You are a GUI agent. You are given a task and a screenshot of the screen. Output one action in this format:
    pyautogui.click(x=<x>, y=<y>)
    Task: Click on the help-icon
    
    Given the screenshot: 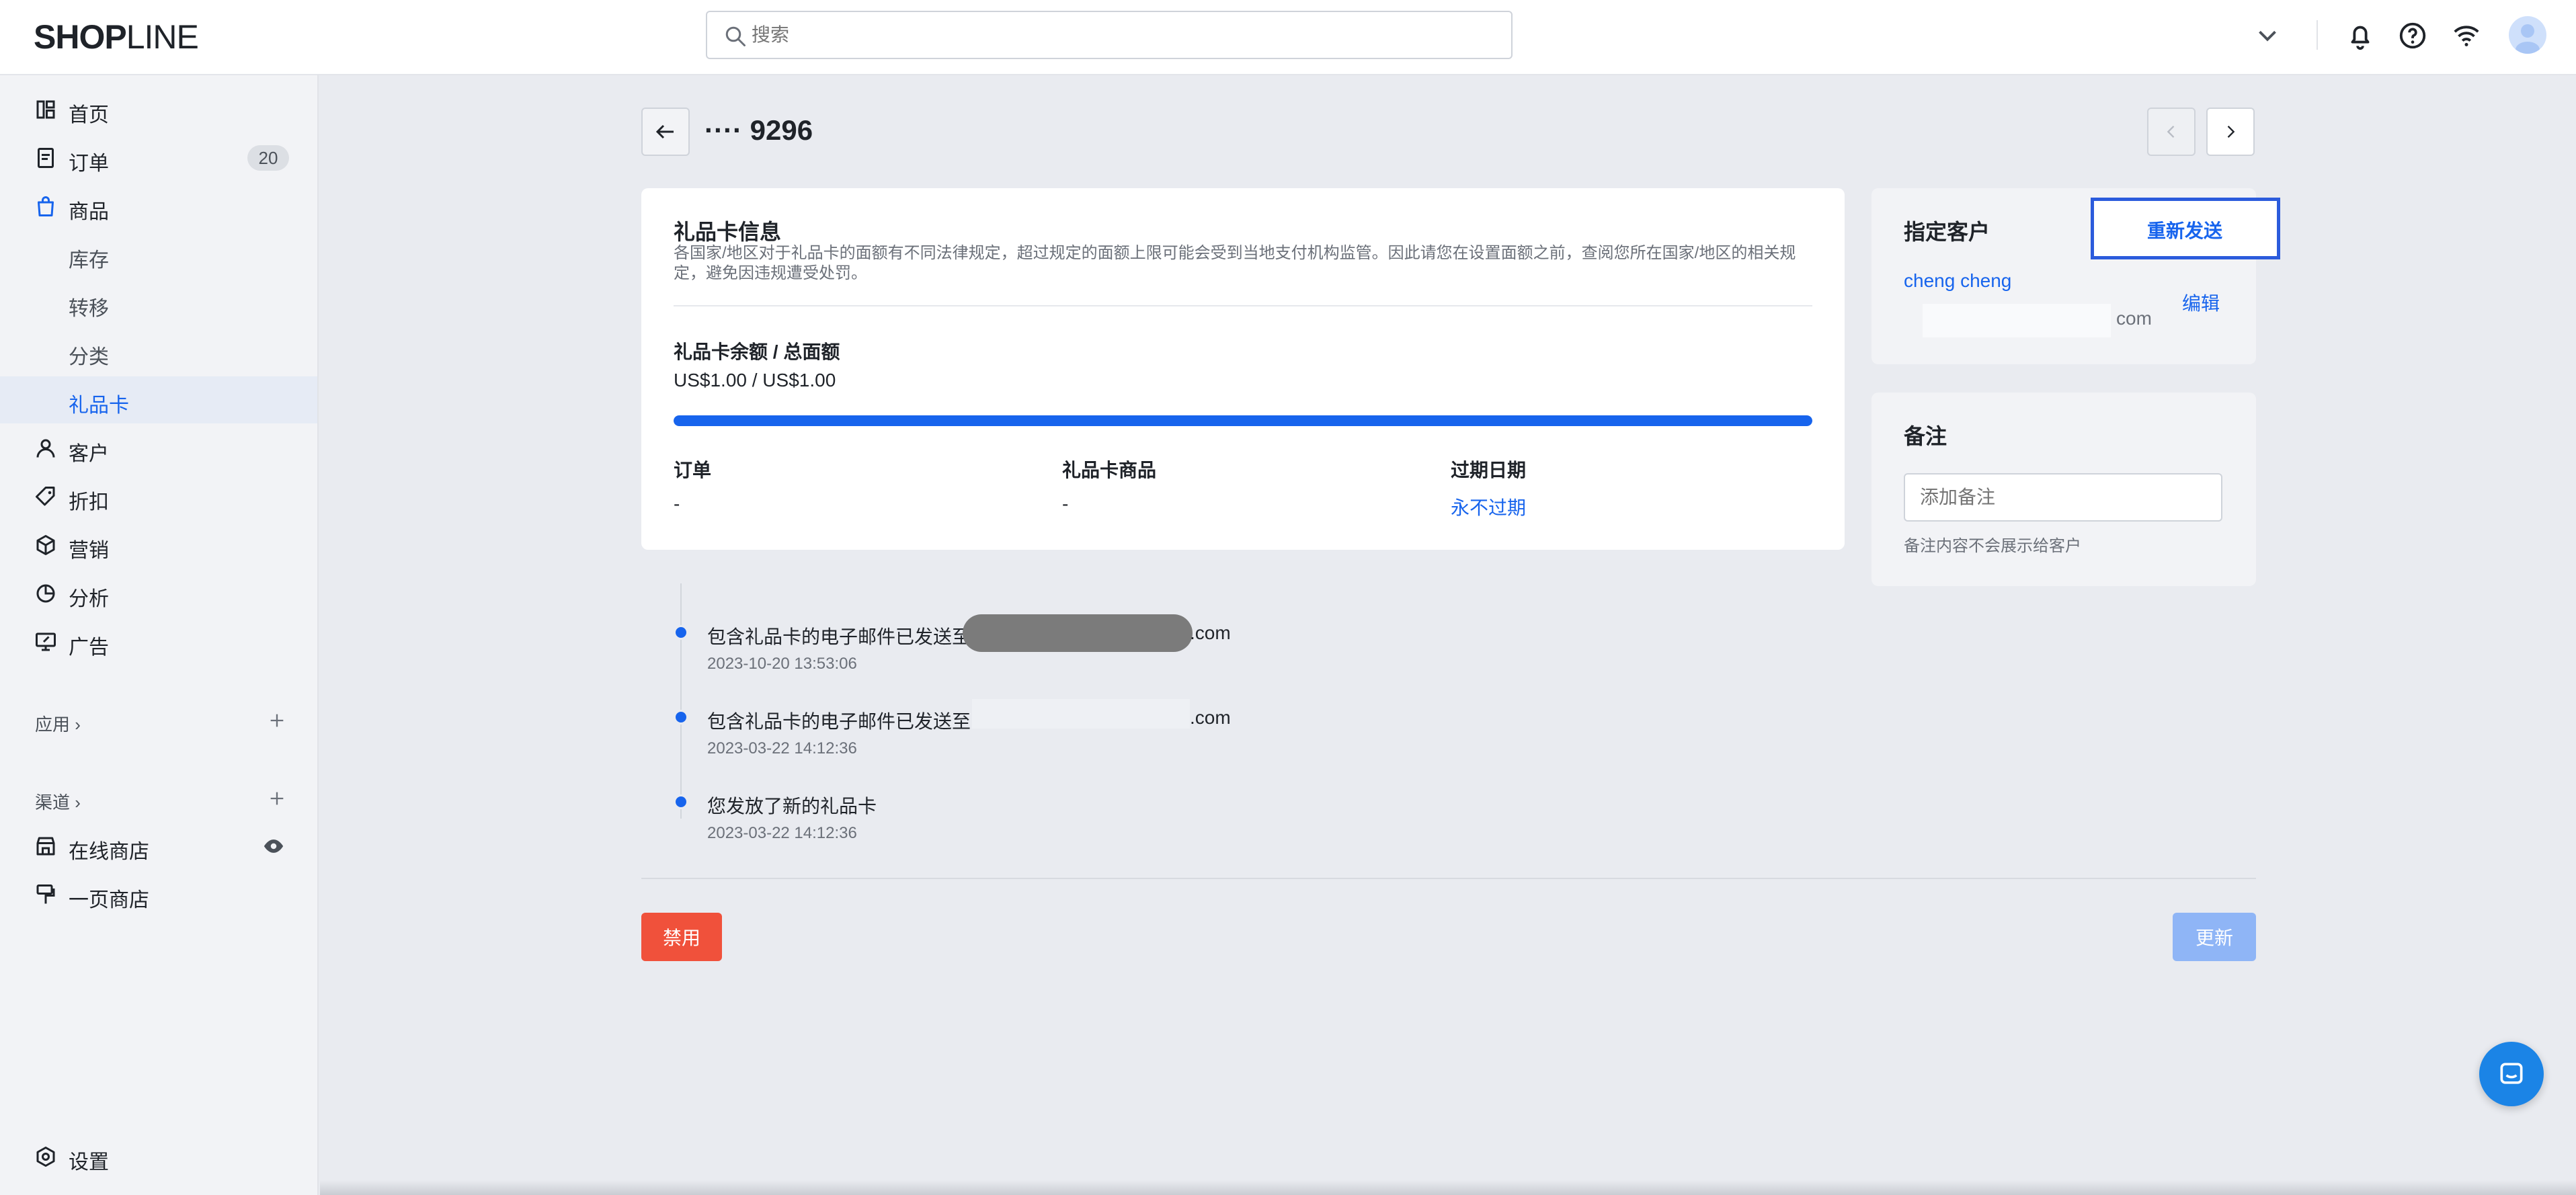 What is the action you would take?
    pyautogui.click(x=2412, y=35)
    